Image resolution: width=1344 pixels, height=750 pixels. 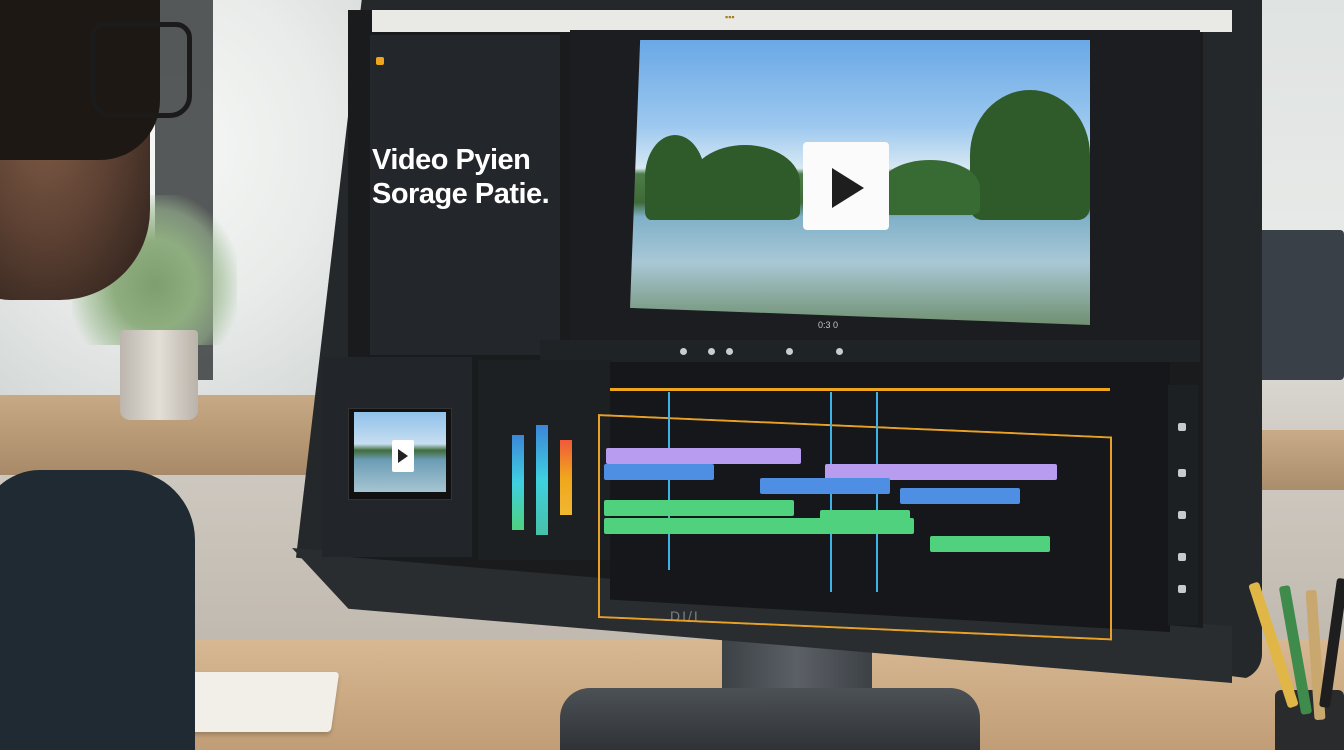 What do you see at coordinates (860, 389) in the screenshot?
I see `play-range-bar` at bounding box center [860, 389].